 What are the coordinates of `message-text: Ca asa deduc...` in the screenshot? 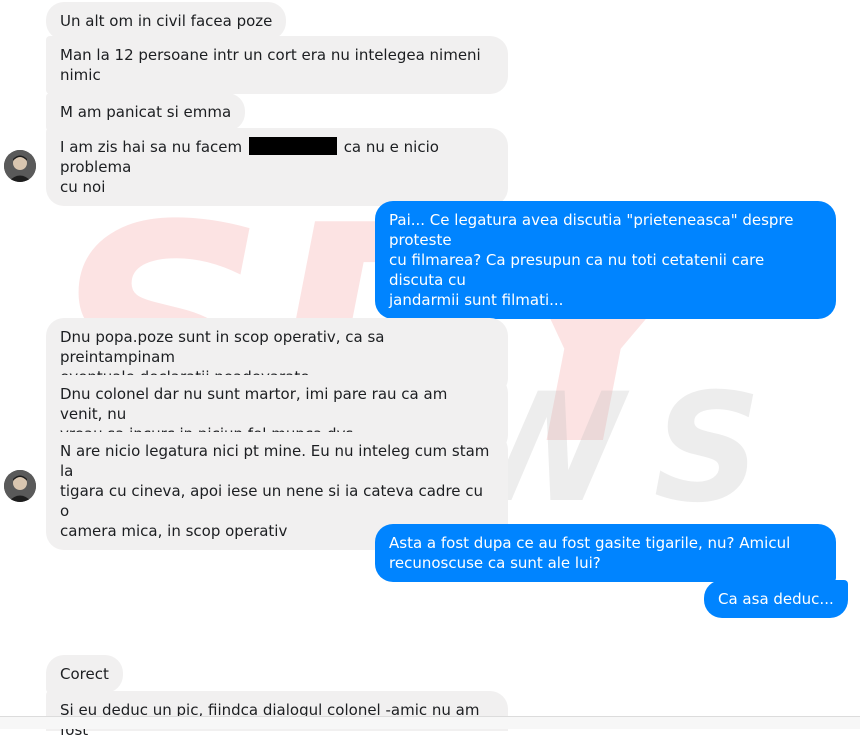 It's located at (776, 599).